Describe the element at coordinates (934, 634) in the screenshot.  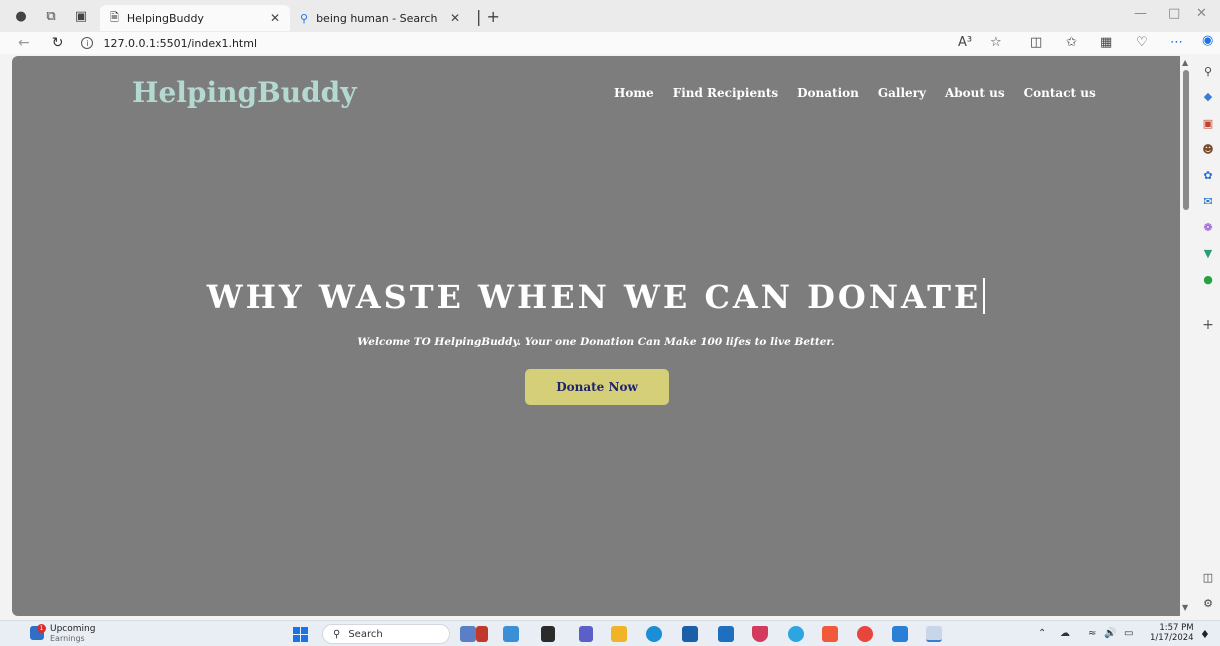
I see `snipping-tool-icon` at that location.